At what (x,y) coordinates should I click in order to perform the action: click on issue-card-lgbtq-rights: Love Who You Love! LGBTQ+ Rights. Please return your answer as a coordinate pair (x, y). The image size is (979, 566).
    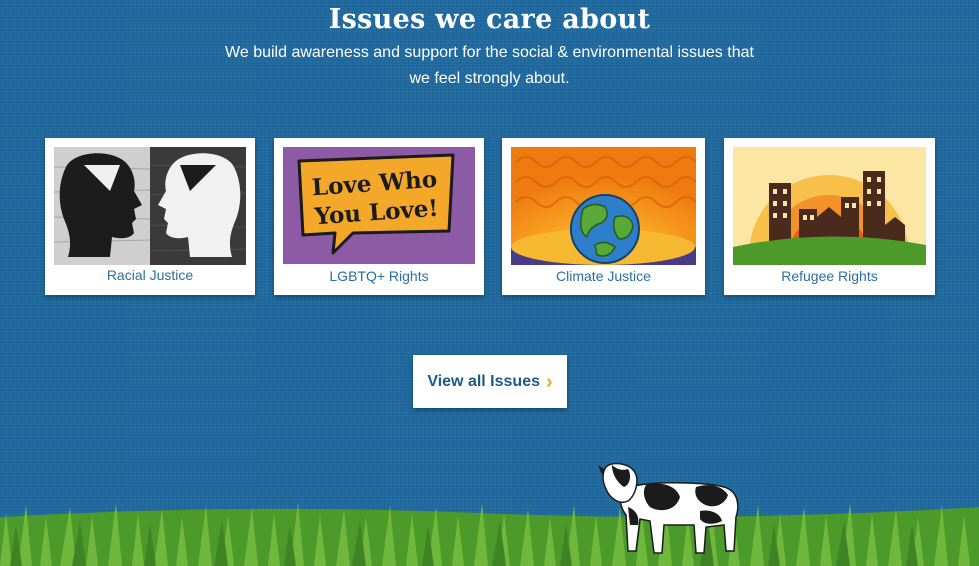
    Looking at the image, I should click on (379, 216).